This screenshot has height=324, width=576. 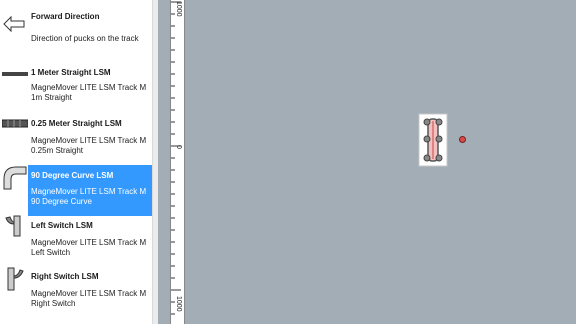 What do you see at coordinates (14, 24) in the screenshot?
I see `arrow-left-icon` at bounding box center [14, 24].